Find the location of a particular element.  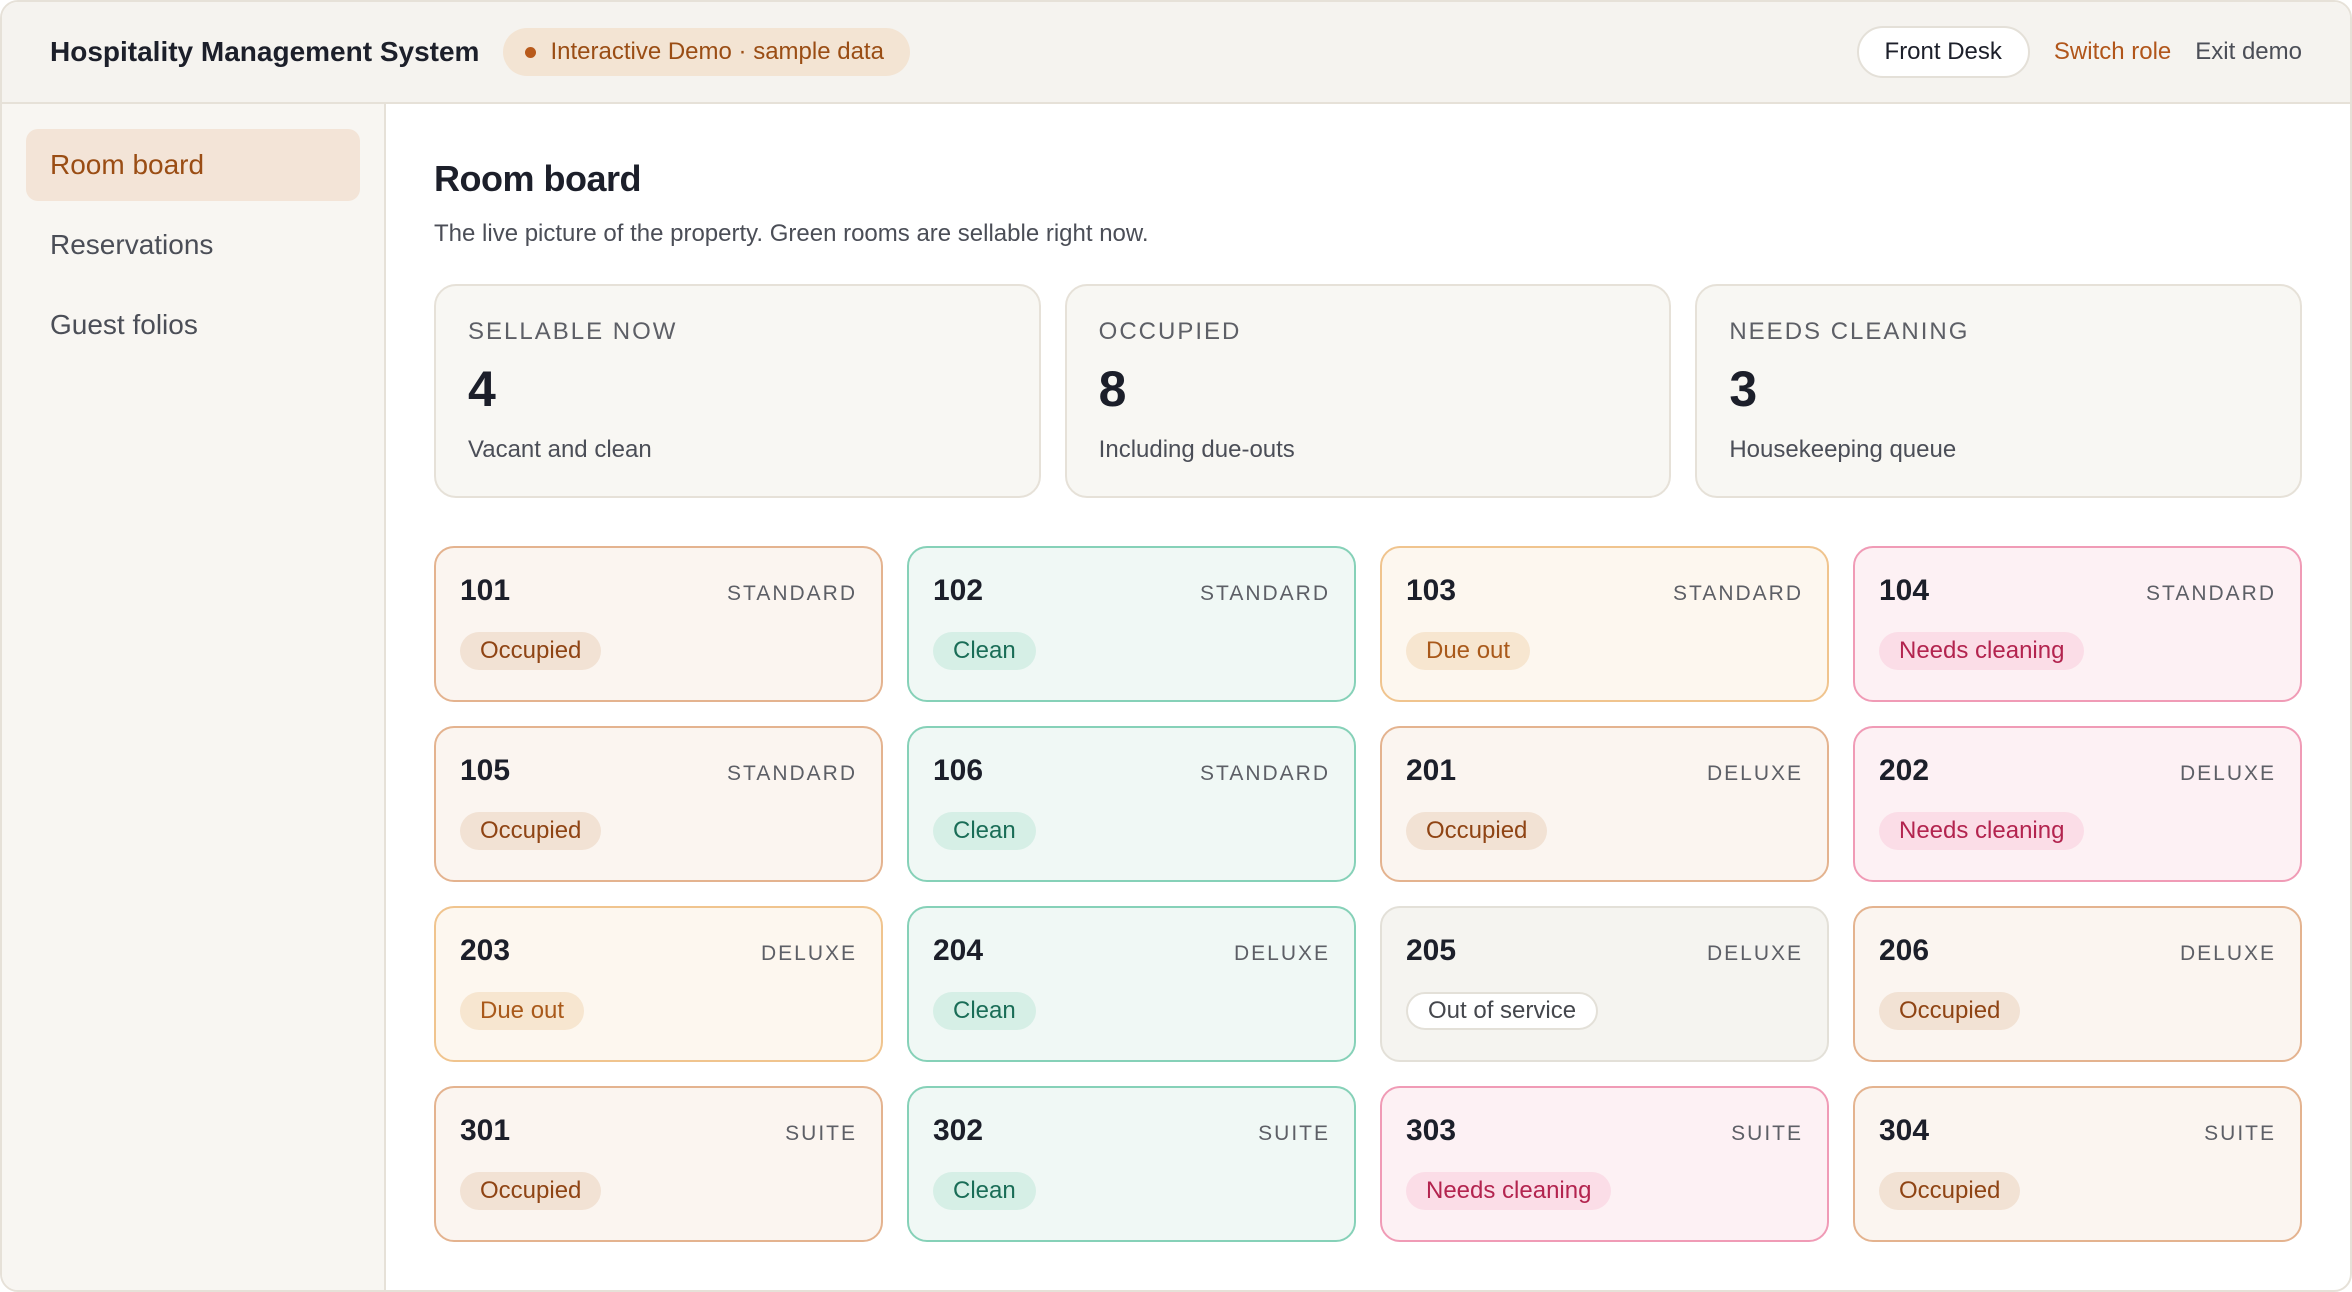

stat-note: Vacant and clean is located at coordinates (560, 449).